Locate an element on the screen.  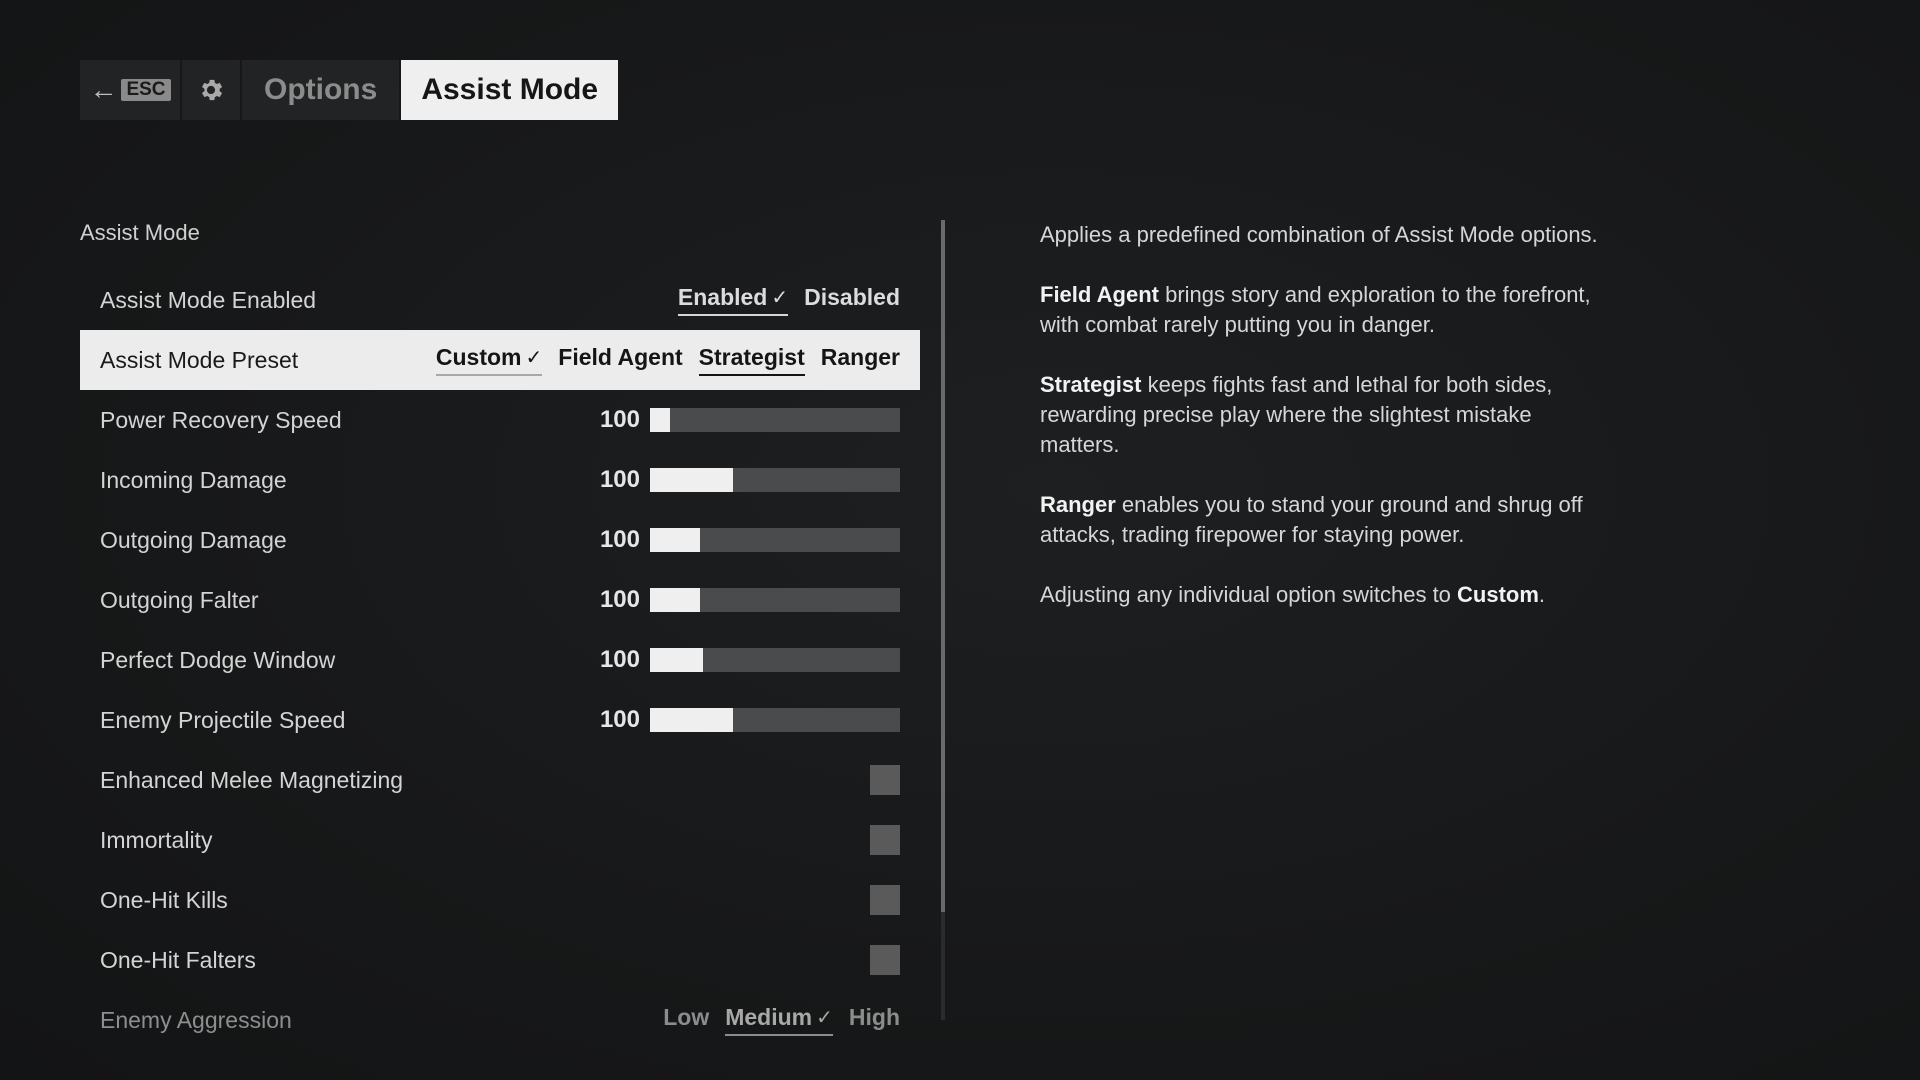
option-enabled: Enabled ✓ is located at coordinates (733, 300).